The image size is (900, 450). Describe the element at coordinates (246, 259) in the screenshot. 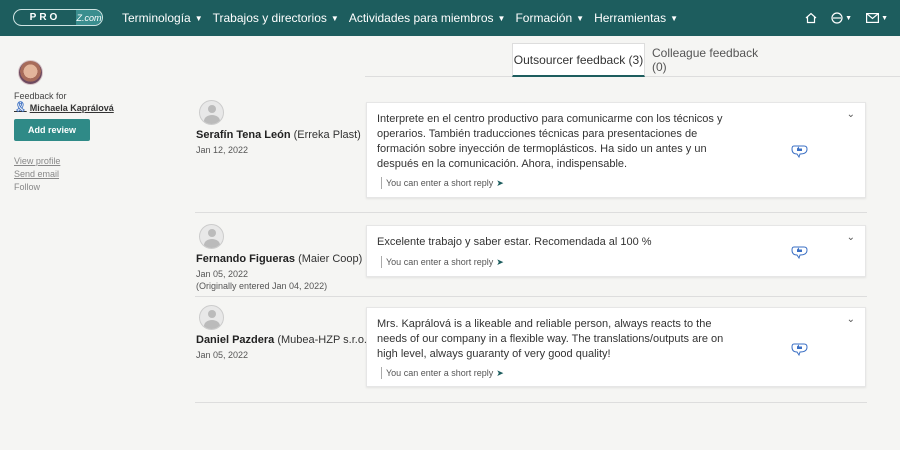

I see `reviewer-name-text: Fernando Figueras` at that location.